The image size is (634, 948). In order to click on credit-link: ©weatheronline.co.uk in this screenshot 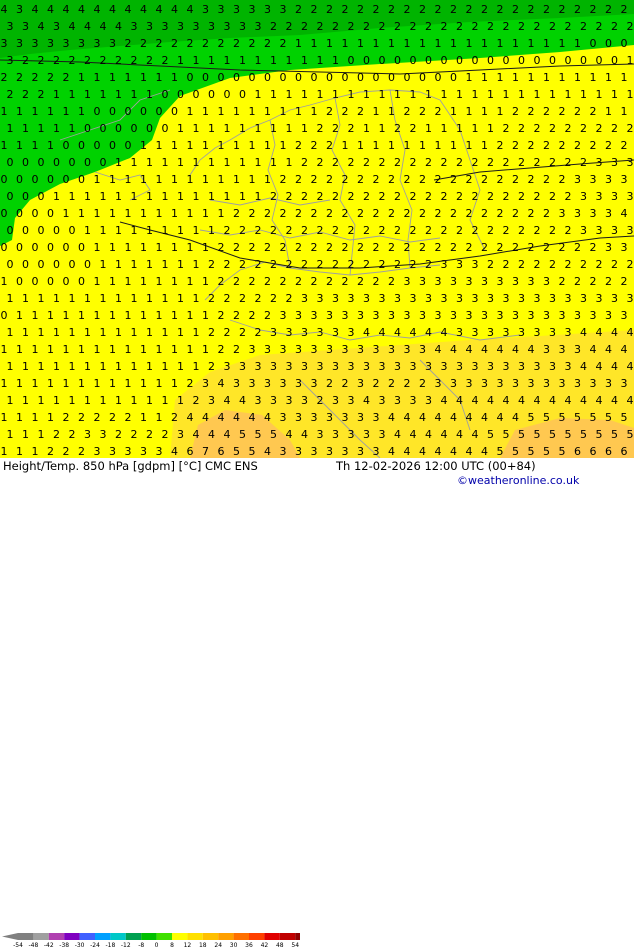, I will do `click(518, 480)`.